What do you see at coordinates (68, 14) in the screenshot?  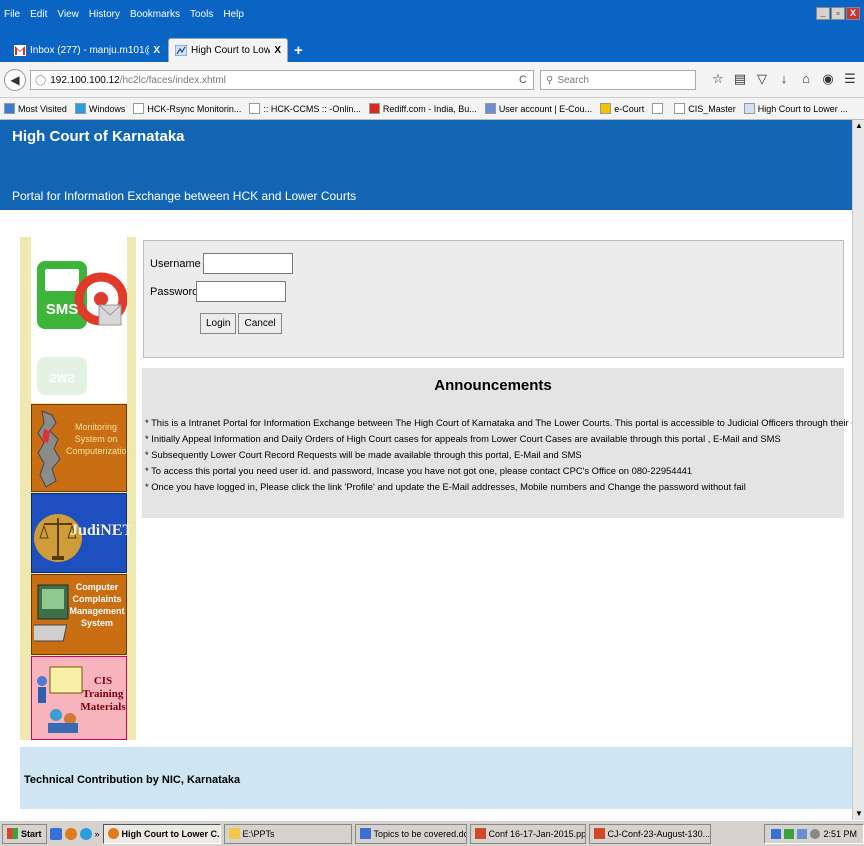 I see `menu-view: View` at bounding box center [68, 14].